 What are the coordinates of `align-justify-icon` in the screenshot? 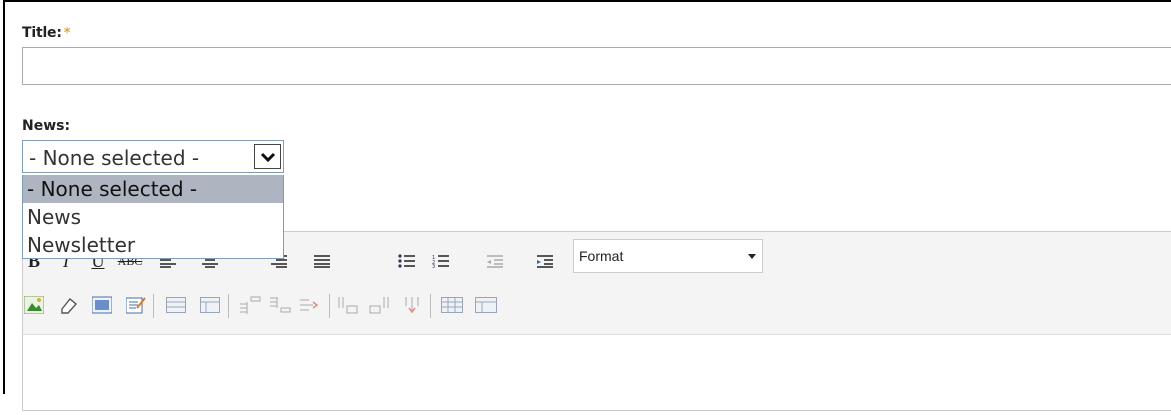 It's located at (322, 261).